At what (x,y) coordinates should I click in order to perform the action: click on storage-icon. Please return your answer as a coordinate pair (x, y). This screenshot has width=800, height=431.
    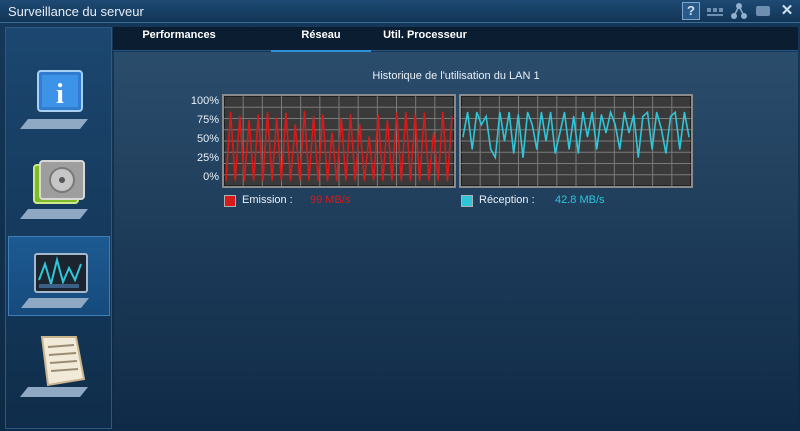
    Looking at the image, I should click on (54, 189).